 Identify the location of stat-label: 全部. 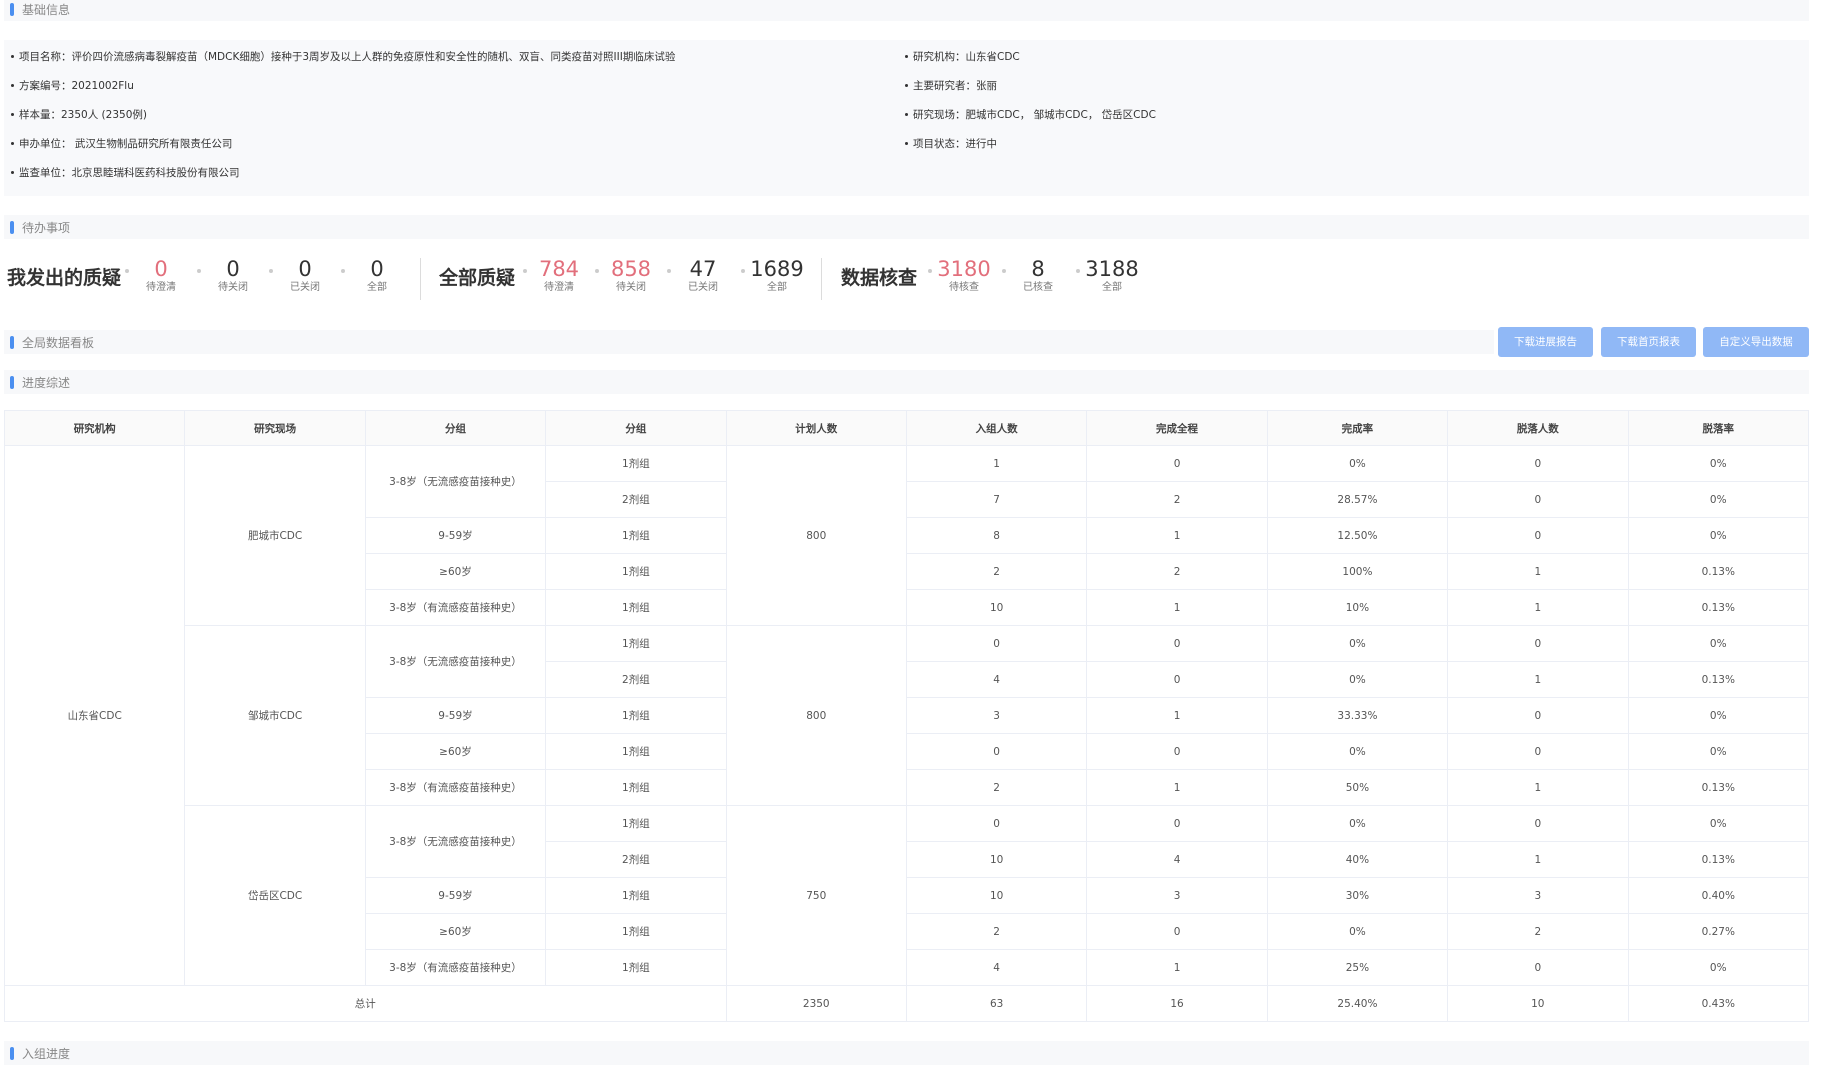
(1112, 287).